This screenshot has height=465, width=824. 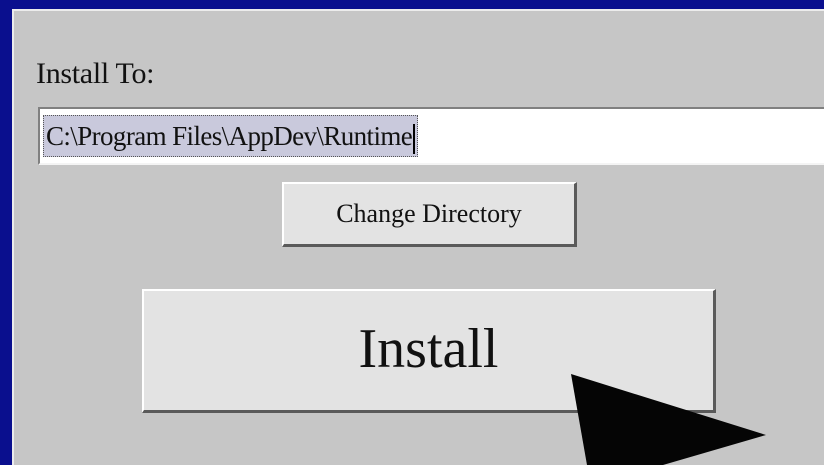 I want to click on change-directory-button: Change Directory, so click(x=429, y=214).